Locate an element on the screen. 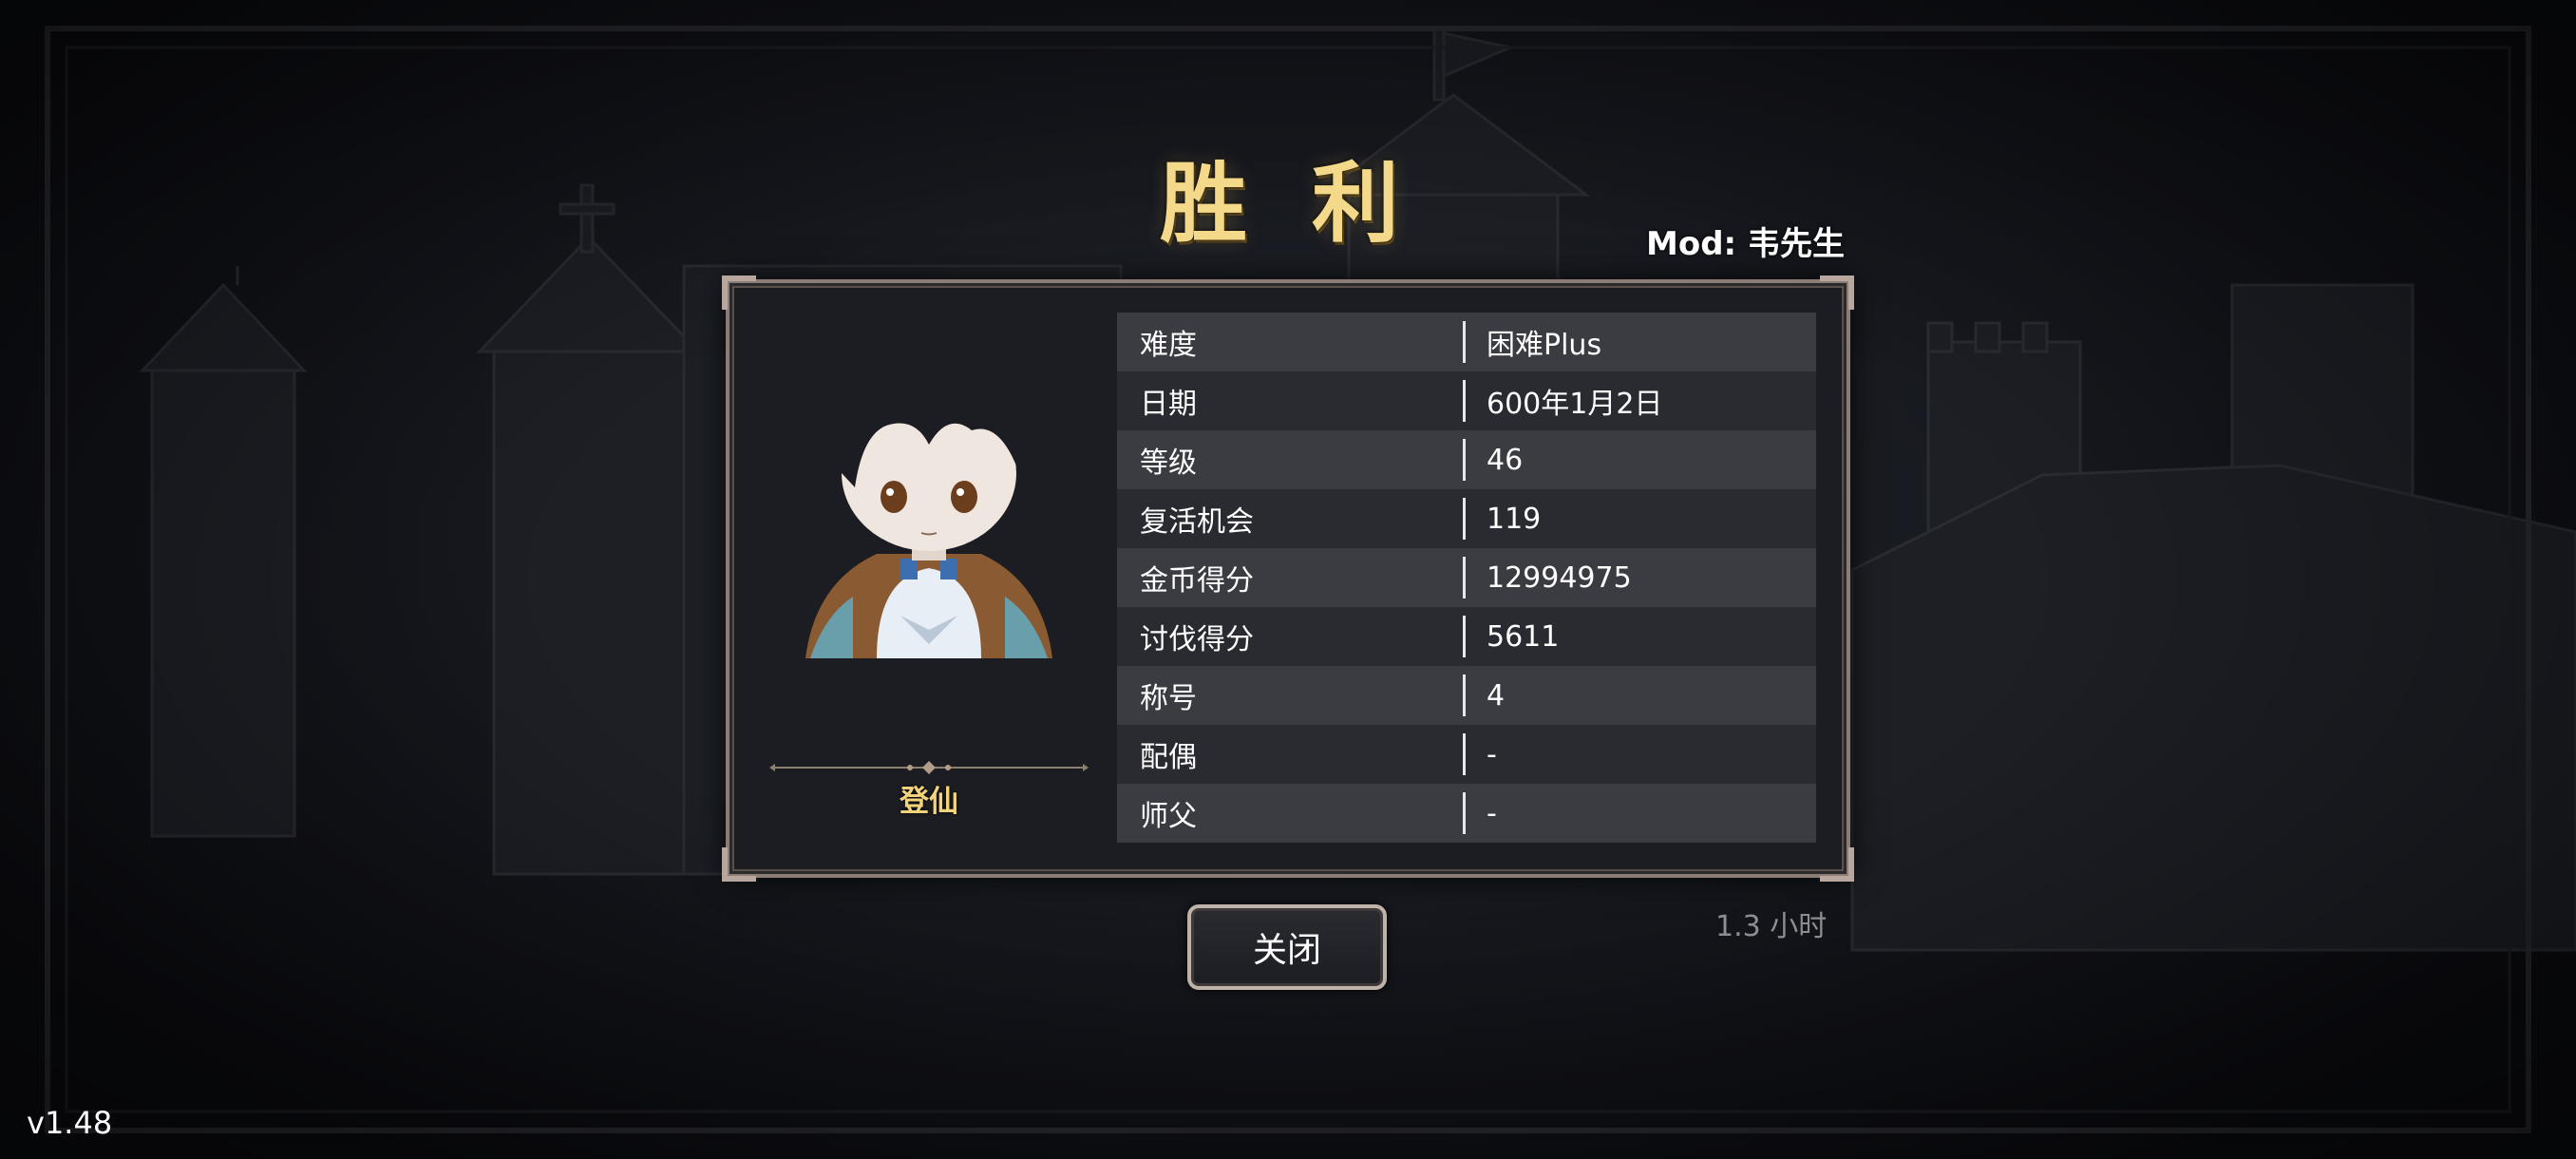 The image size is (2576, 1159). stat-label: 难度 is located at coordinates (1168, 345).